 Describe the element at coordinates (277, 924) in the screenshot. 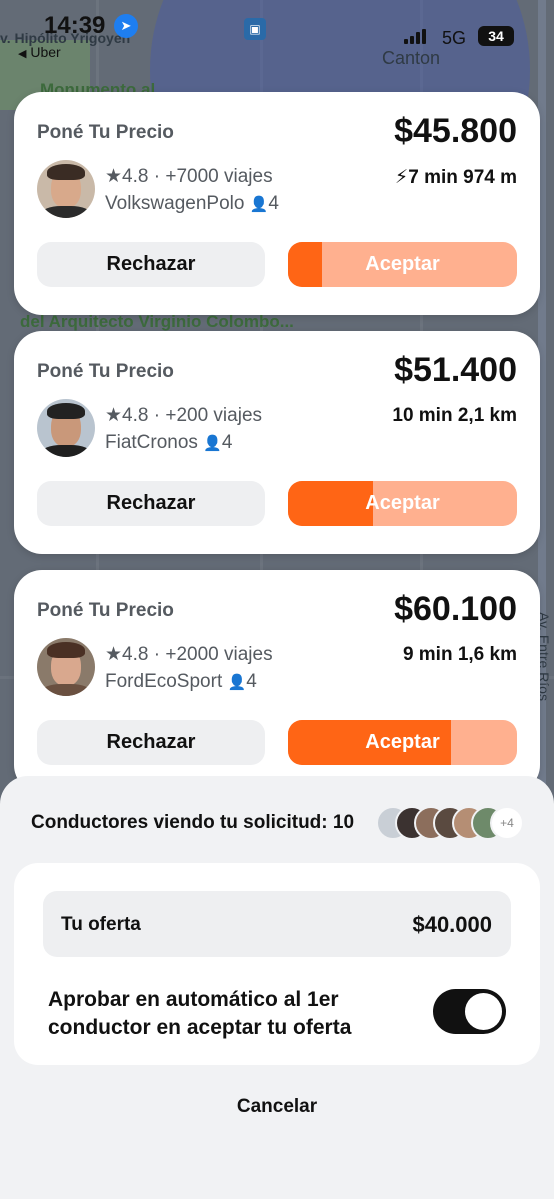

I see `your-offer-row: Tu oferta $40.000` at that location.